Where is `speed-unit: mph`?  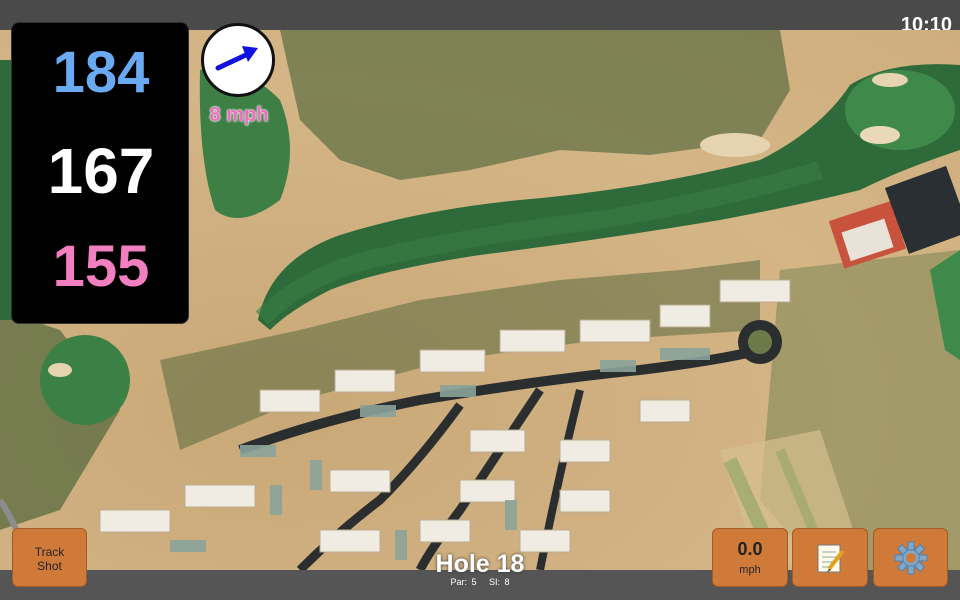 speed-unit: mph is located at coordinates (750, 570).